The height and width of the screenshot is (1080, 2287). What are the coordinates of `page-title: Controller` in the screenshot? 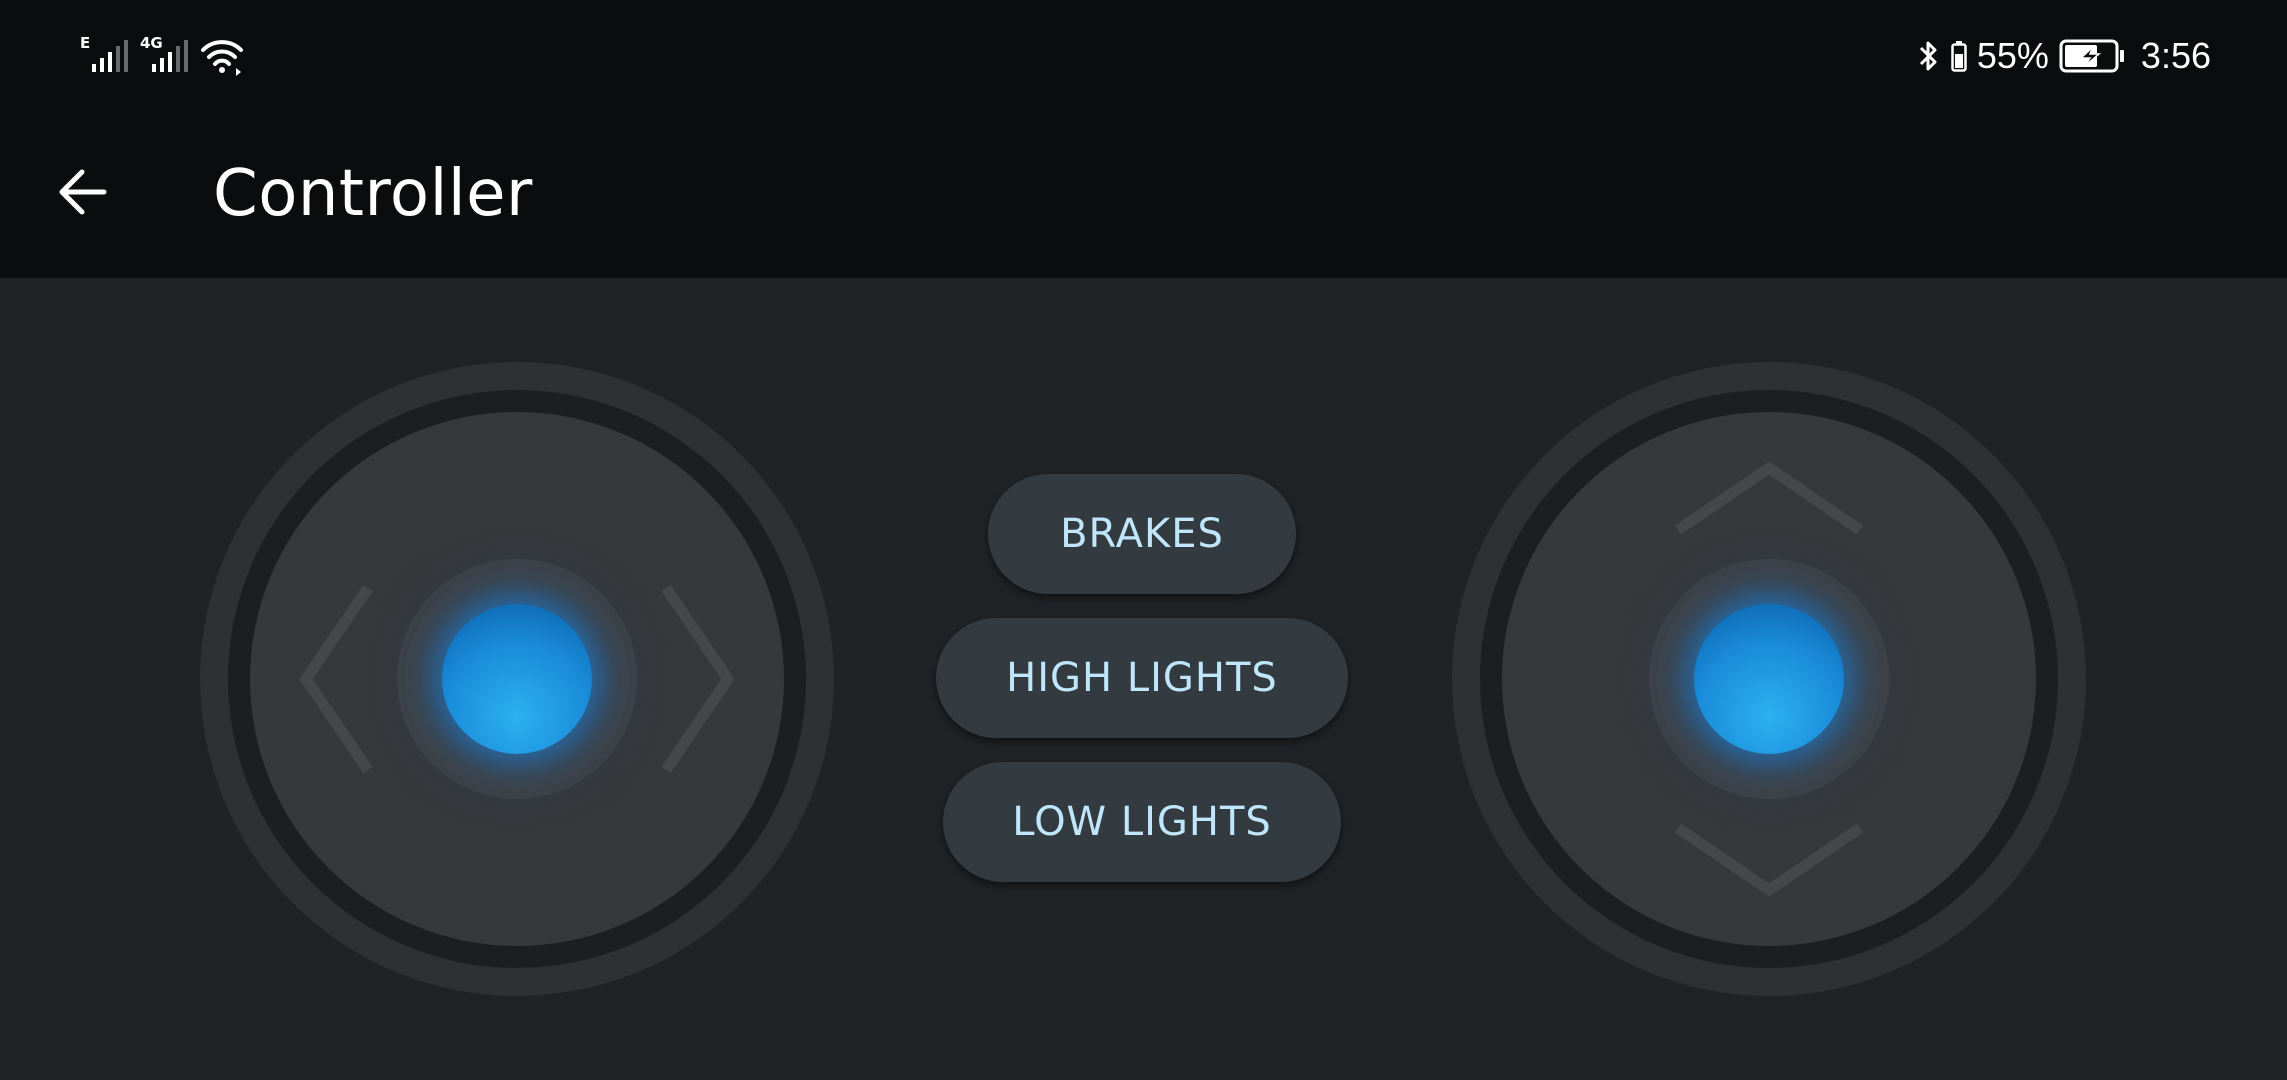 It's located at (373, 194).